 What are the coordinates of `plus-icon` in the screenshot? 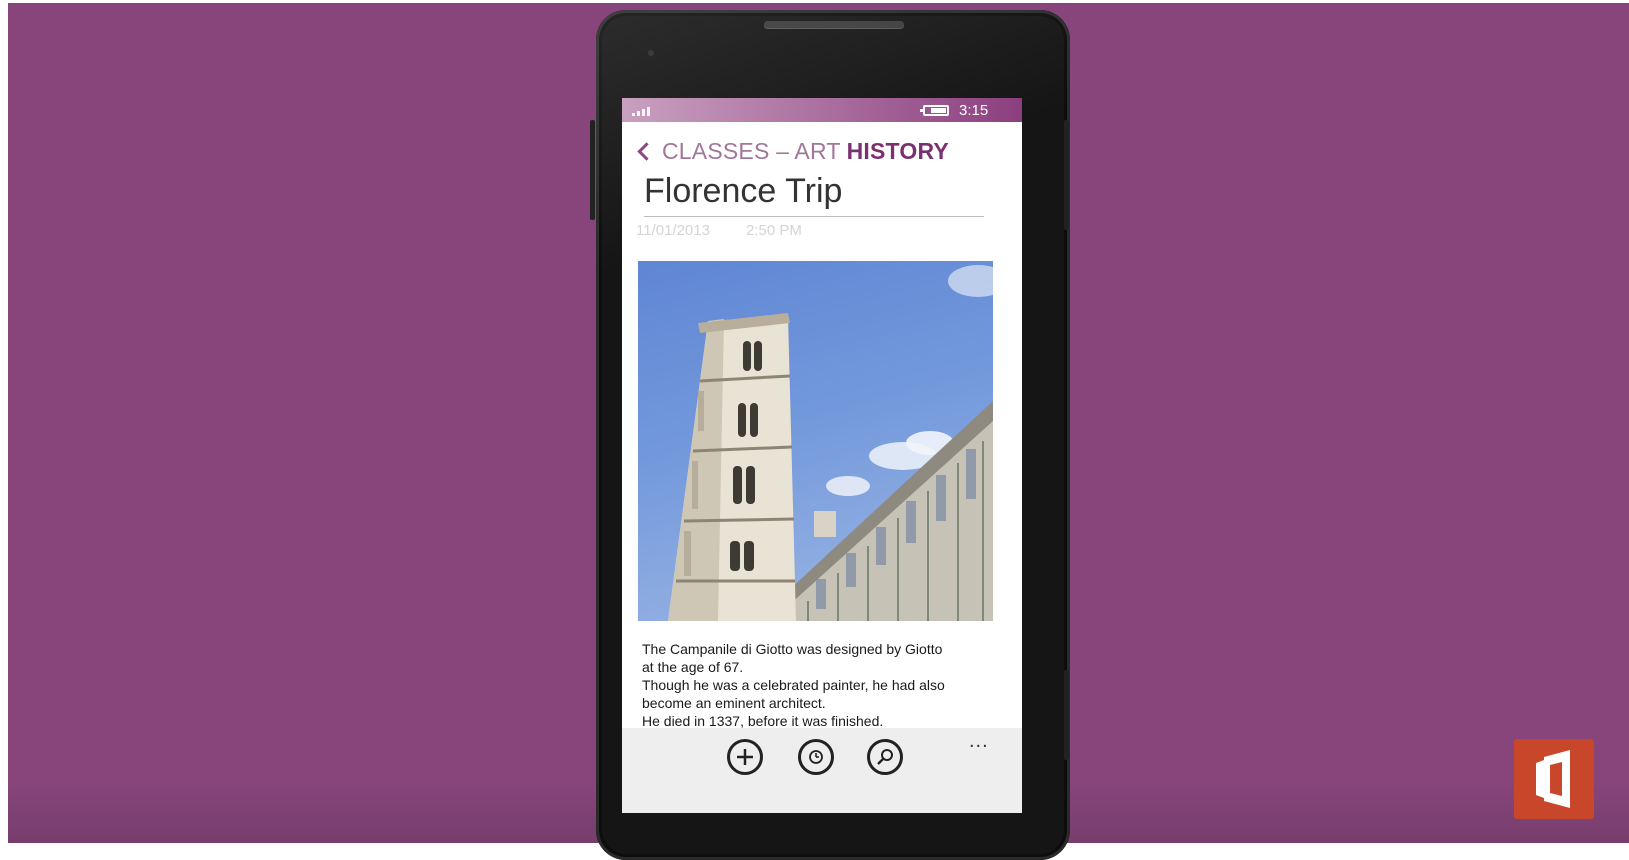 It's located at (745, 757).